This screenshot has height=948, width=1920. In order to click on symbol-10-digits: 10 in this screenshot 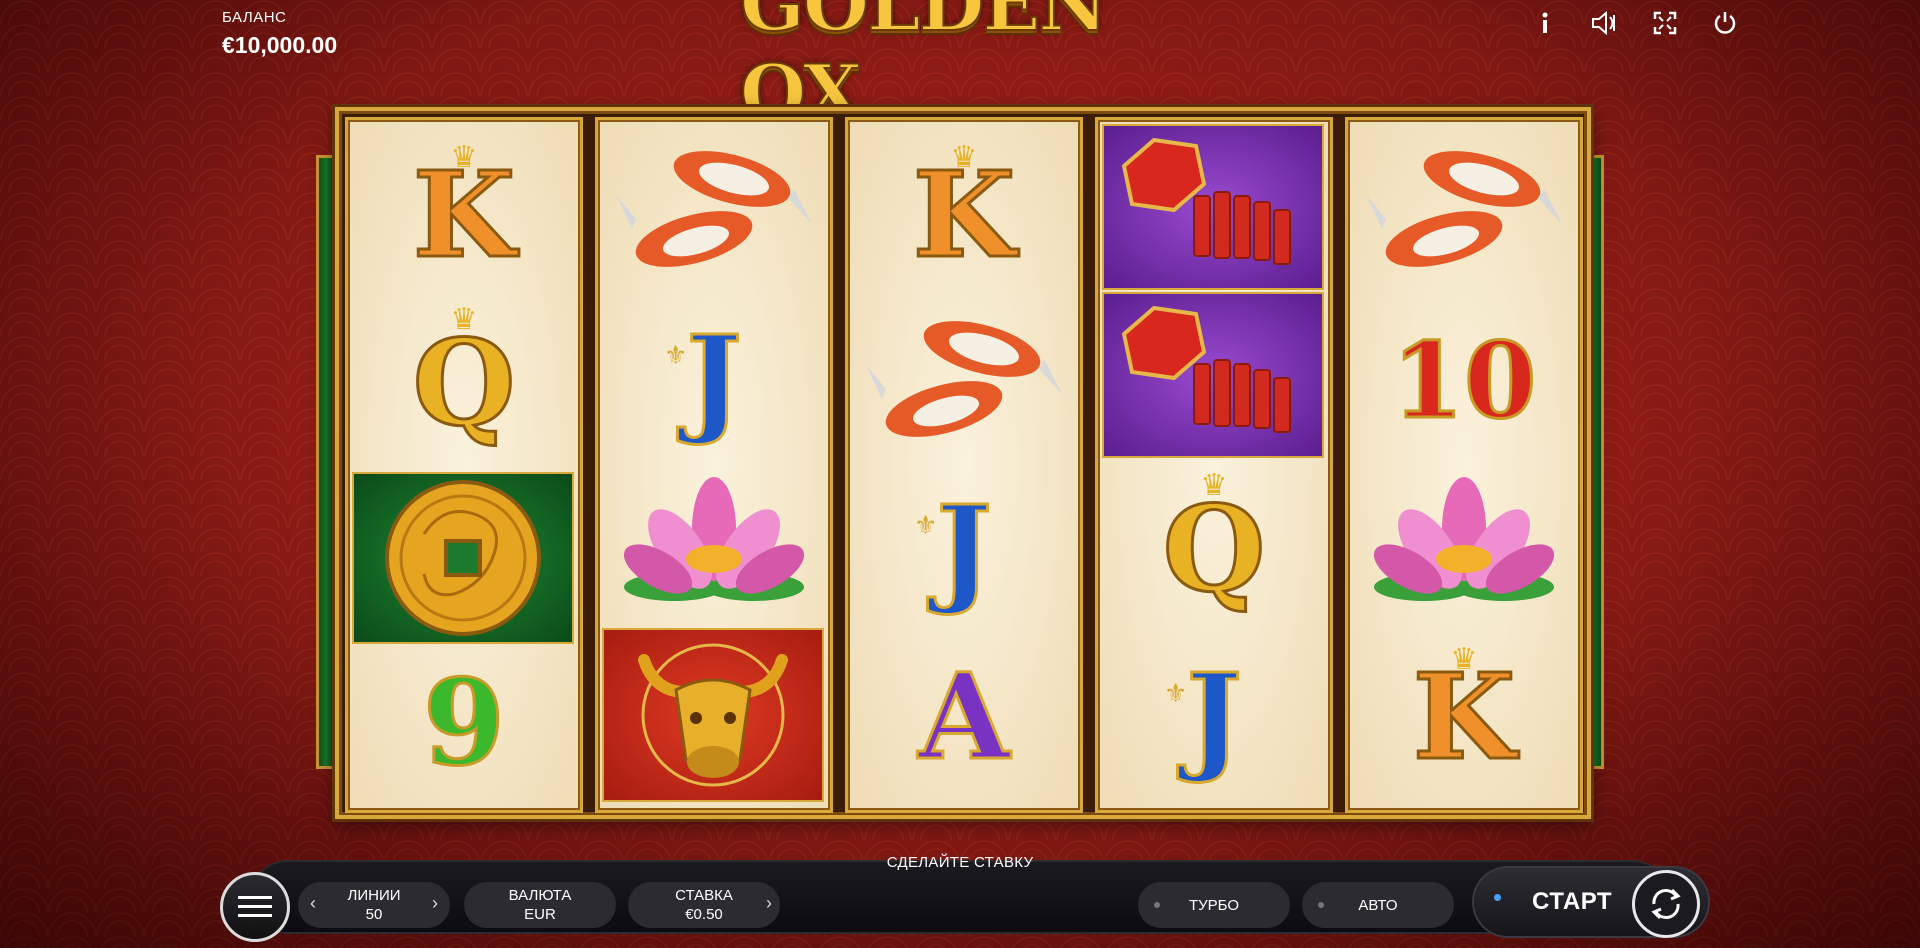, I will do `click(1464, 380)`.